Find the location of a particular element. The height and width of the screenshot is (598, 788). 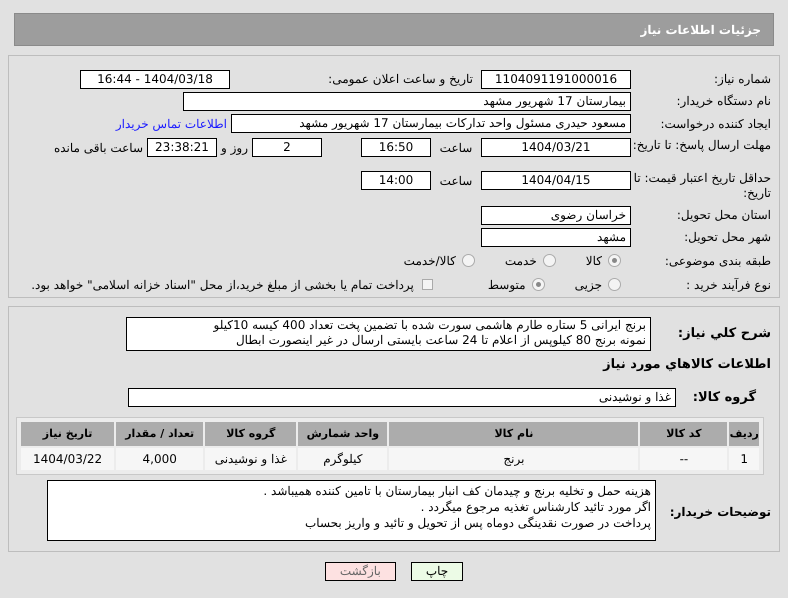

option-label: کالا is located at coordinates (594, 261).